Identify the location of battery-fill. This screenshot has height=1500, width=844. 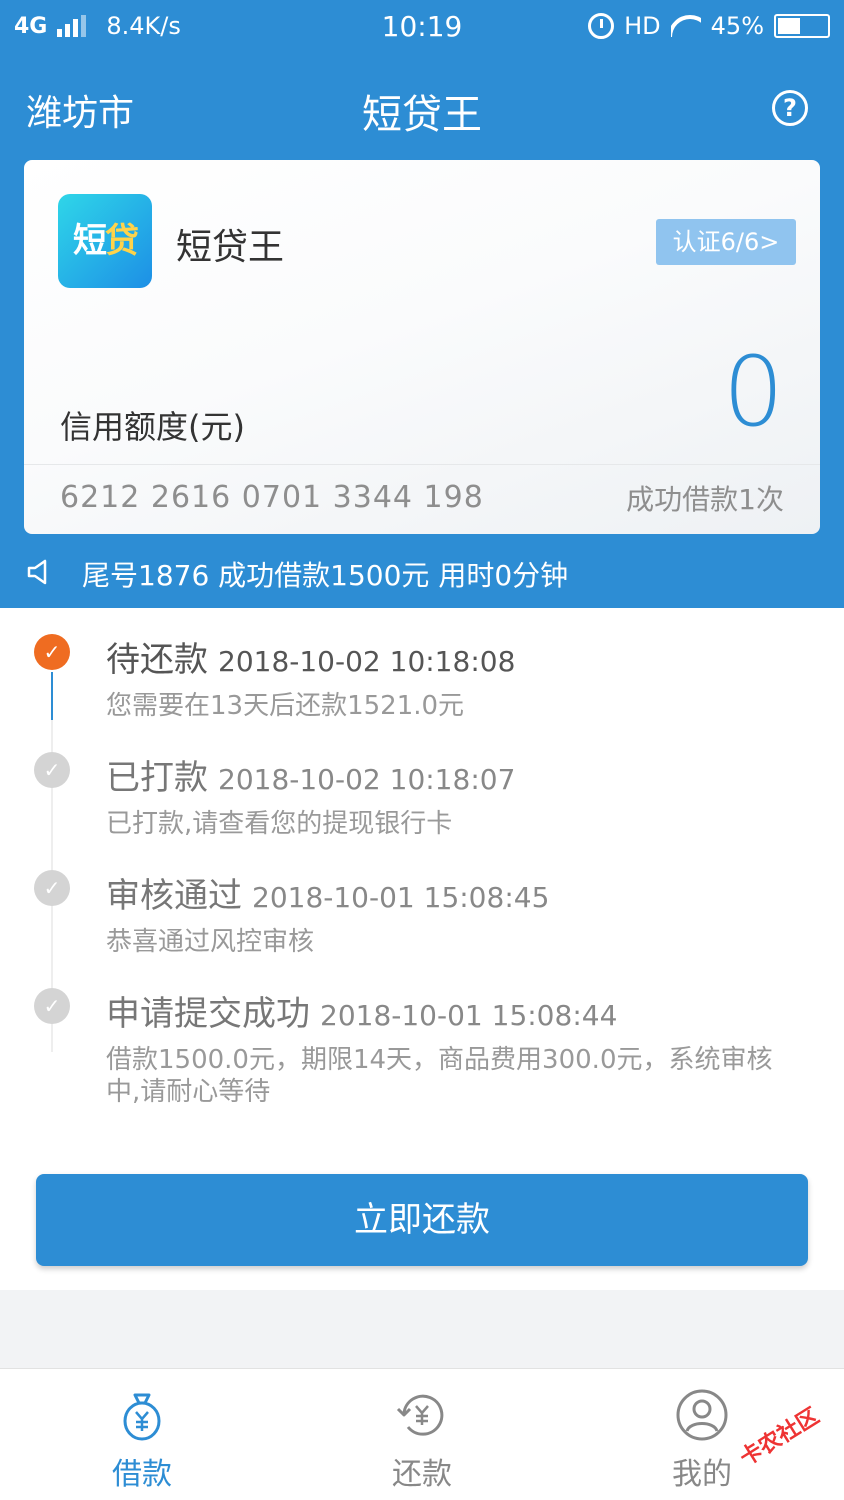
(789, 26).